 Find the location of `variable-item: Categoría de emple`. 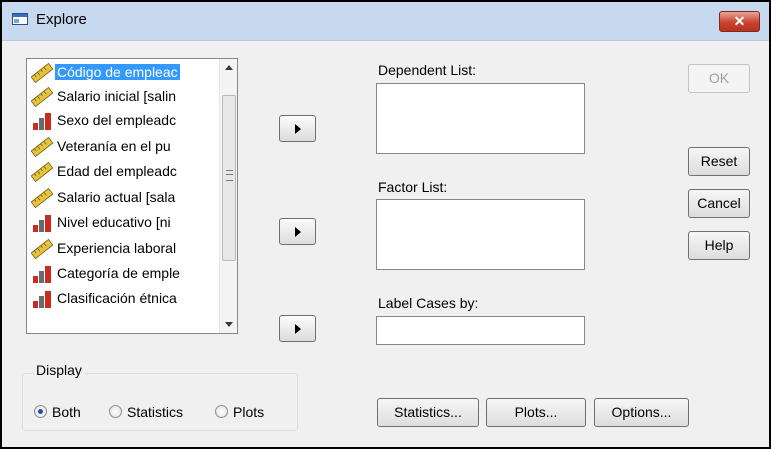

variable-item: Categoría de emple is located at coordinates (119, 274).